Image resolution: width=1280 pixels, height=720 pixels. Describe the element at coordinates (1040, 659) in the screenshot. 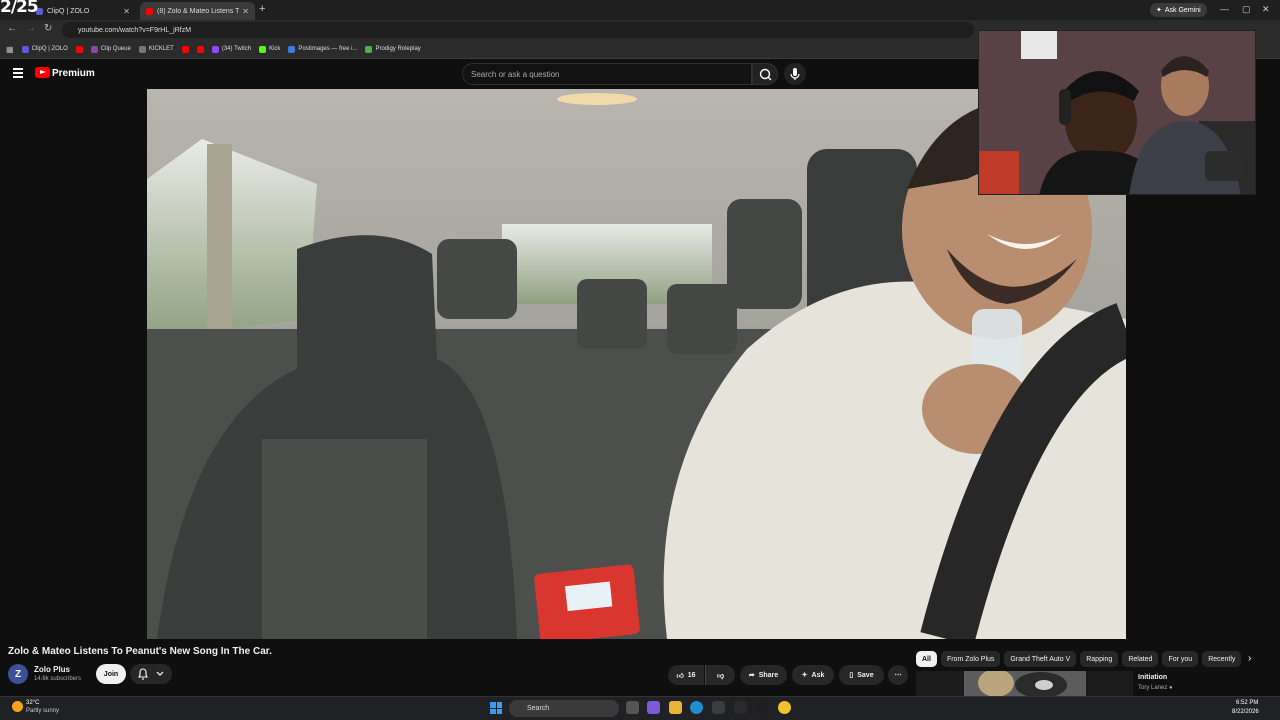

I see `chip-gta-v: Grand Theft Auto V` at that location.